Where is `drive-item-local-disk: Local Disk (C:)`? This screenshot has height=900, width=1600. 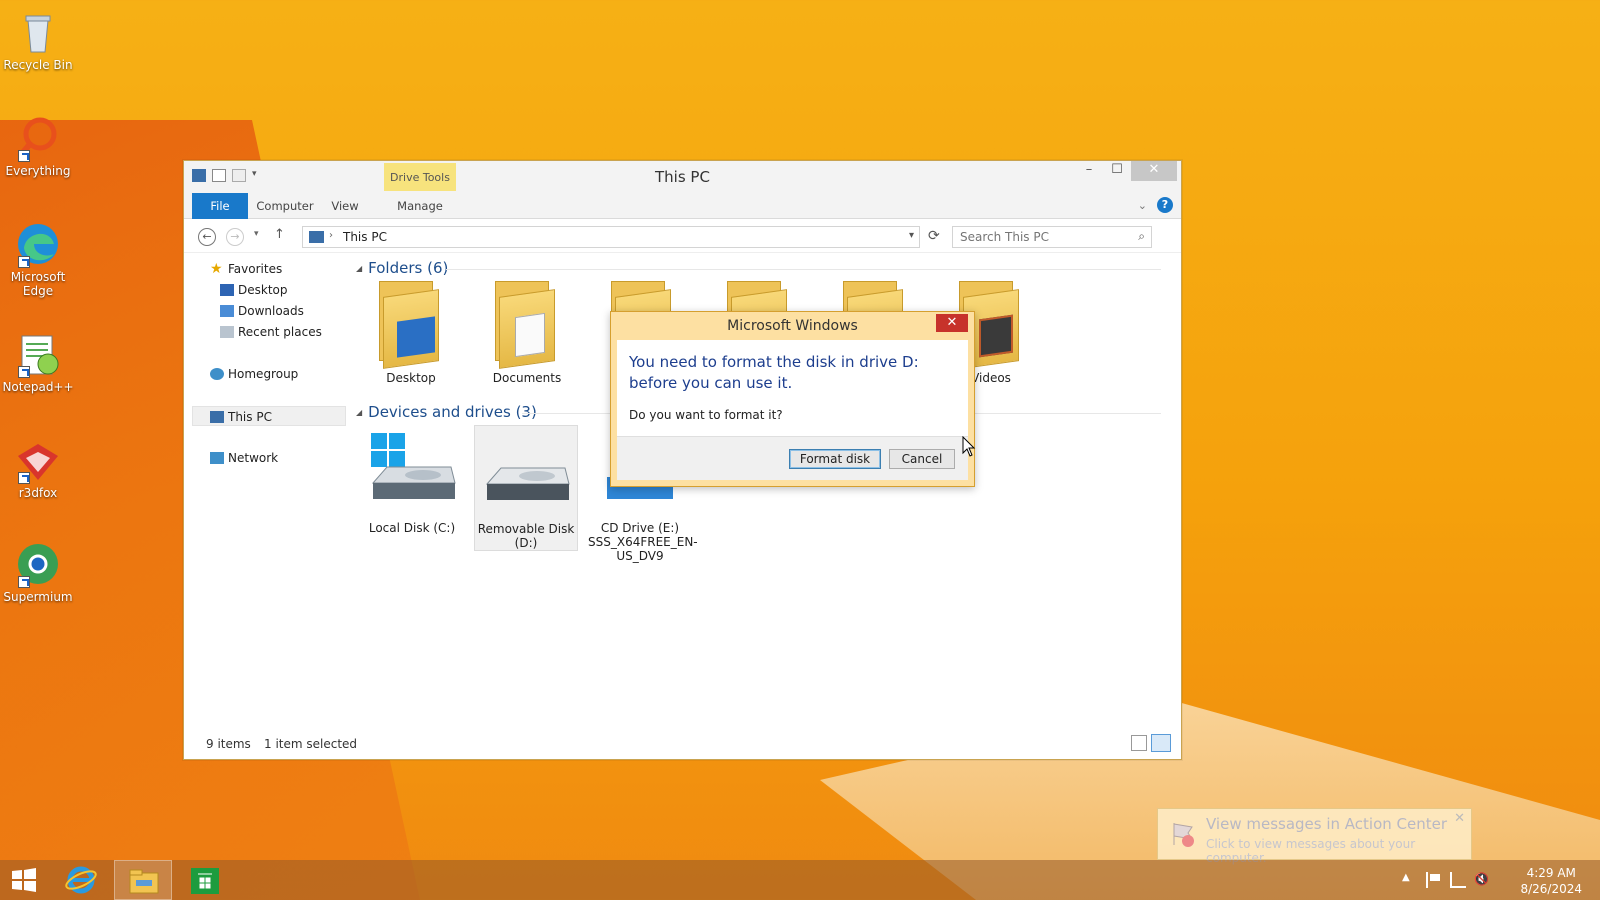
drive-item-local-disk: Local Disk (C:) is located at coordinates (412, 483).